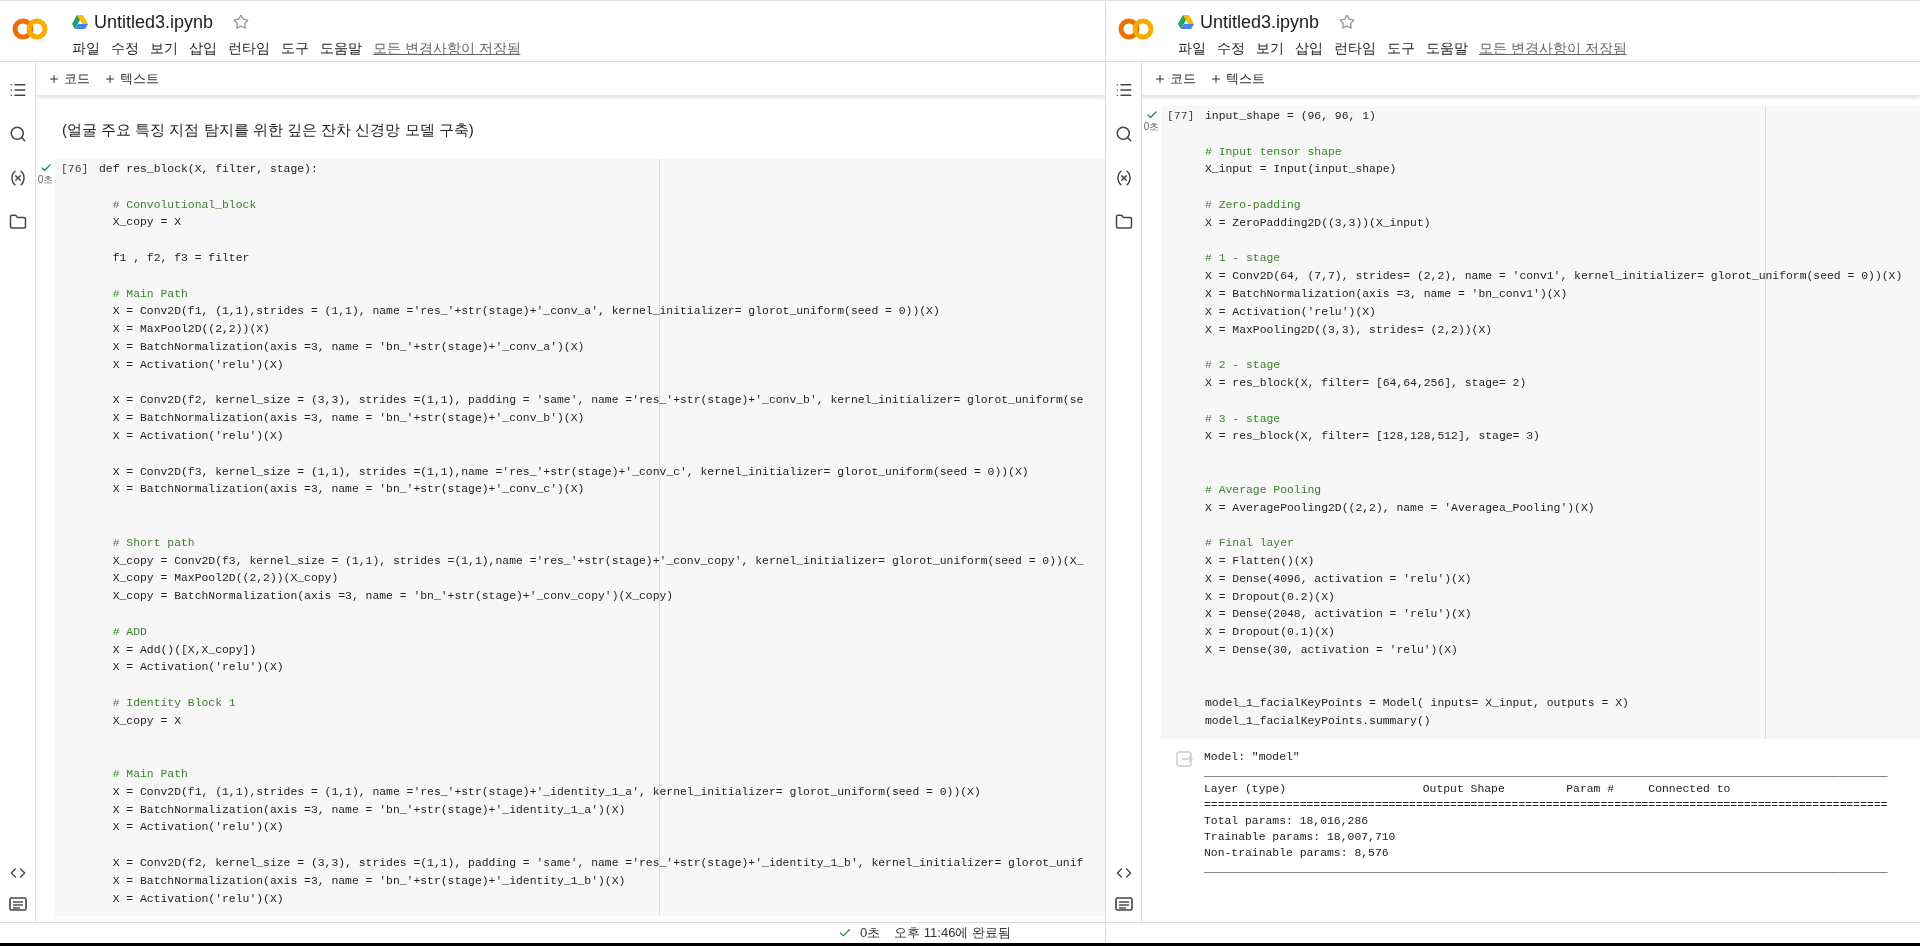 This screenshot has width=1920, height=946. What do you see at coordinates (174, 703) in the screenshot?
I see `code-comment: # Identity Block 1` at bounding box center [174, 703].